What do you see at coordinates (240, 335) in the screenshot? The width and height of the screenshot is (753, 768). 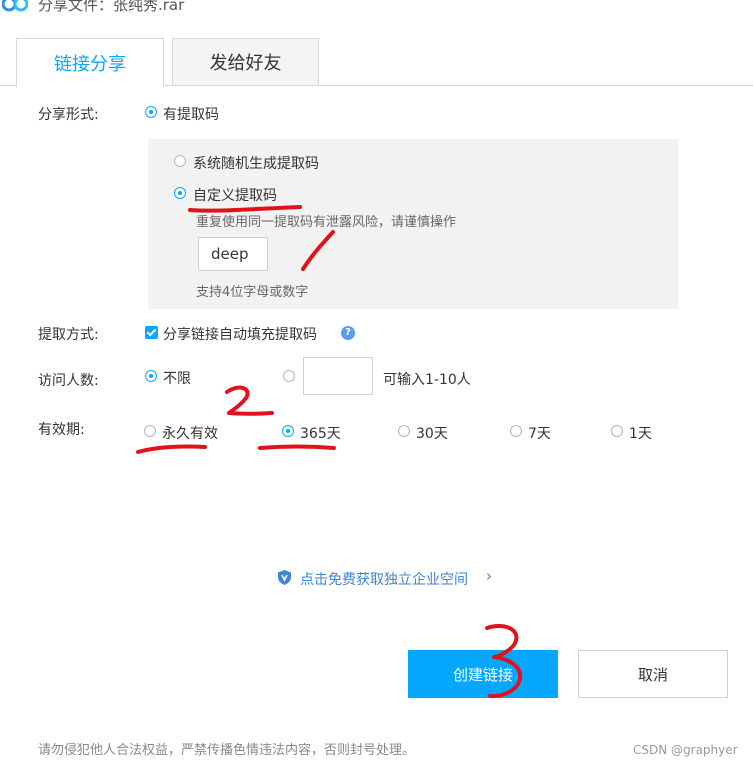 I see `autofill-code-label: 分享链接自动填充提取码` at bounding box center [240, 335].